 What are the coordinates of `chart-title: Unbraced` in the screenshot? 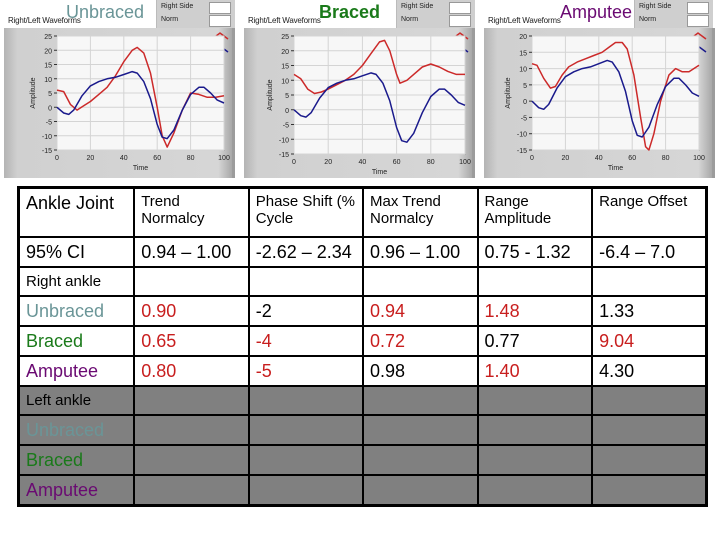 It's located at (105, 12).